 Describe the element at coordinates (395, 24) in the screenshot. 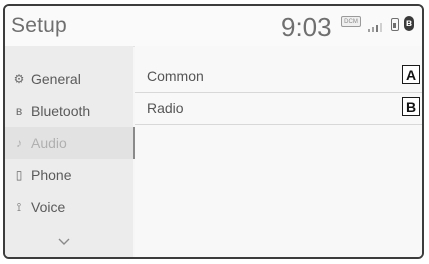

I see `phone-status-icon` at that location.